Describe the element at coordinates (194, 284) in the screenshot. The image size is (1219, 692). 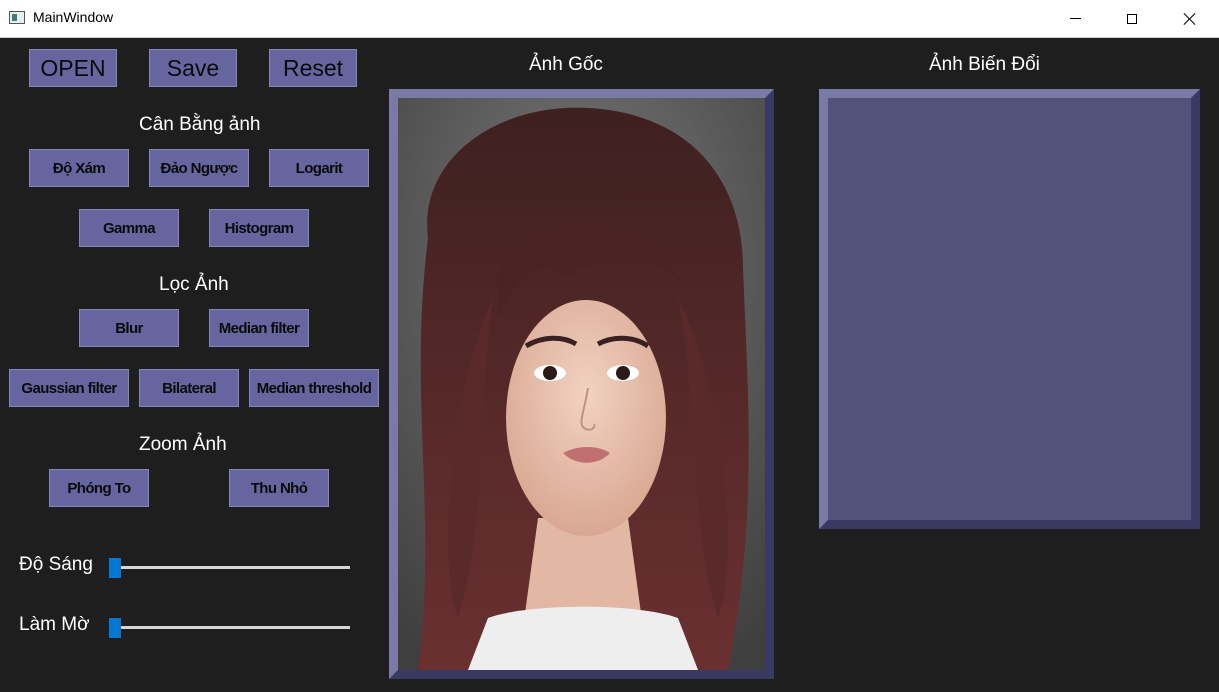
I see `filter-section-title: Lọc Ảnh` at that location.